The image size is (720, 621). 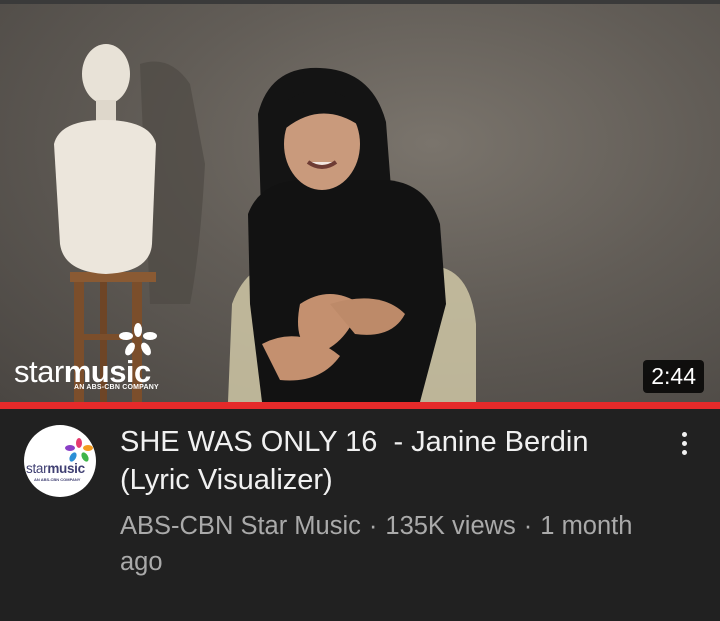 What do you see at coordinates (322, 164) in the screenshot?
I see `smile` at bounding box center [322, 164].